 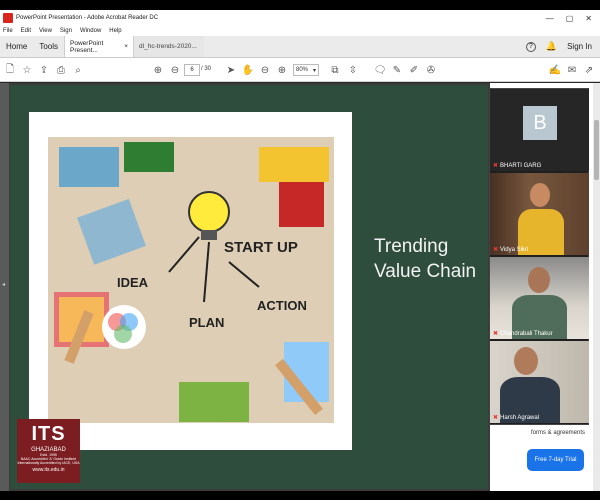 What do you see at coordinates (411, 246) in the screenshot?
I see `heading-line-1: Trending` at bounding box center [411, 246].